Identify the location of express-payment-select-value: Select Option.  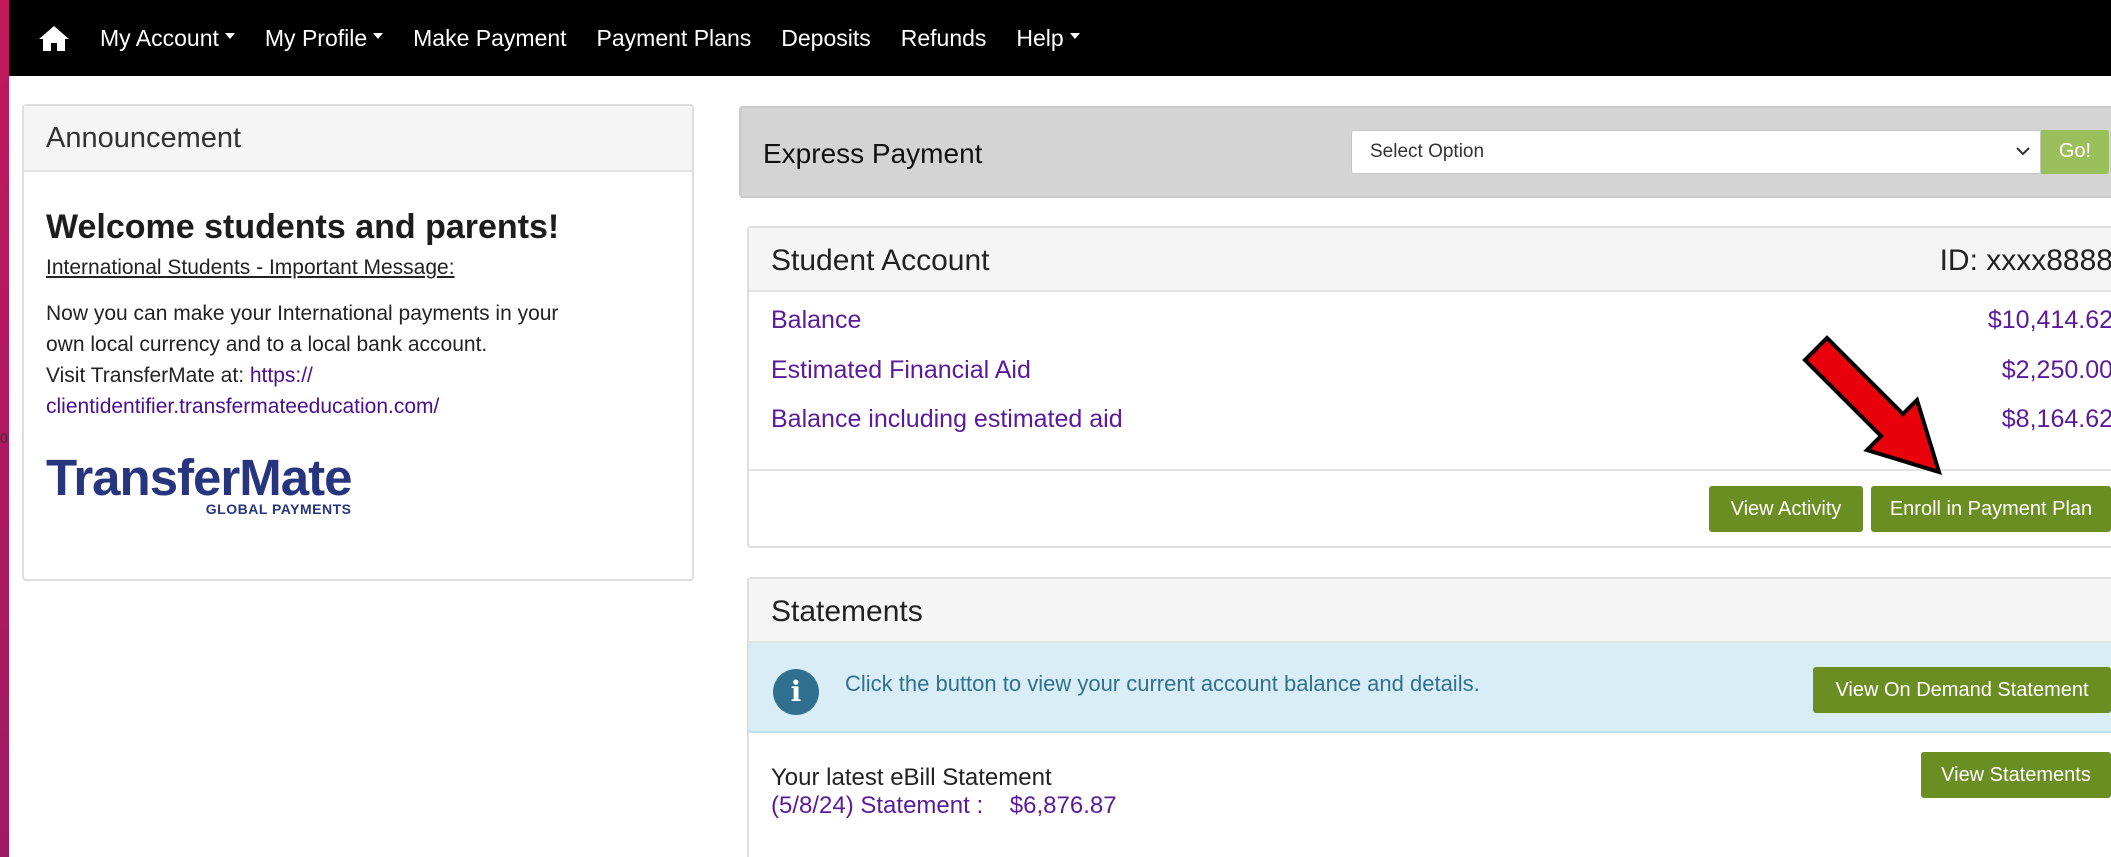
(1427, 151).